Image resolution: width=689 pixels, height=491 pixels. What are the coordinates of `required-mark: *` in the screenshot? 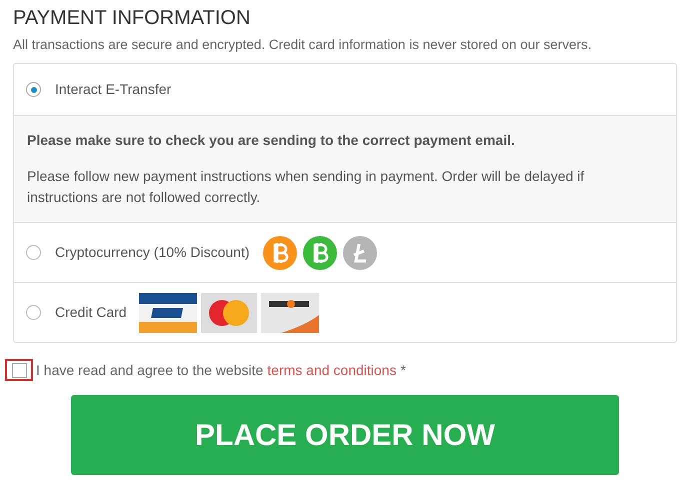 It's located at (403, 370).